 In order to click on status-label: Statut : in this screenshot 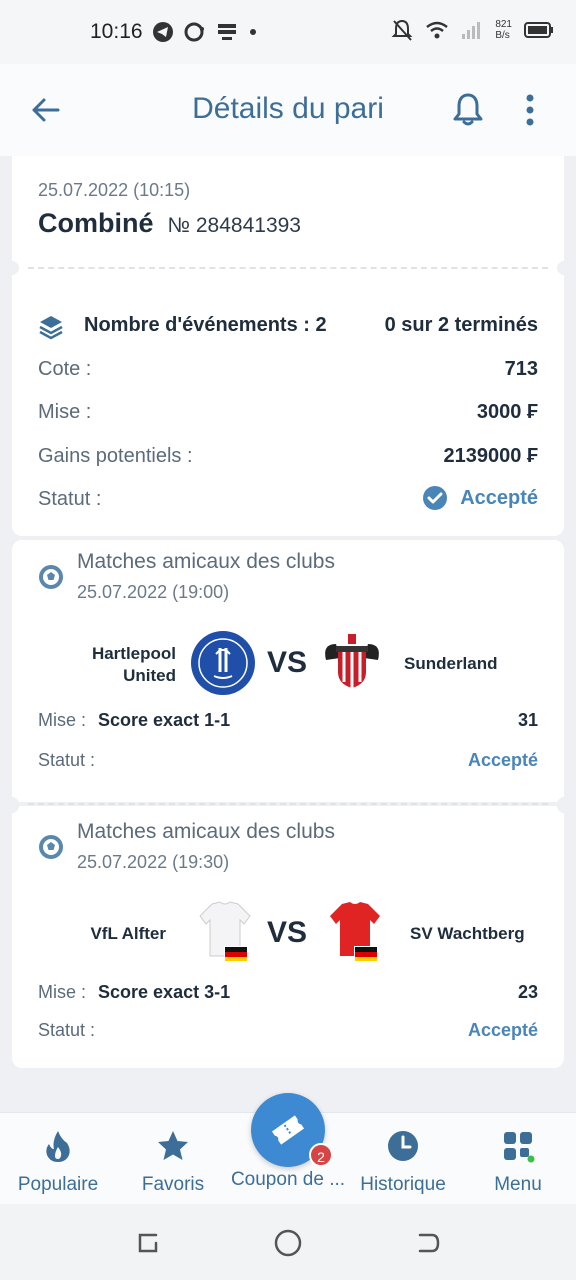, I will do `click(70, 499)`.